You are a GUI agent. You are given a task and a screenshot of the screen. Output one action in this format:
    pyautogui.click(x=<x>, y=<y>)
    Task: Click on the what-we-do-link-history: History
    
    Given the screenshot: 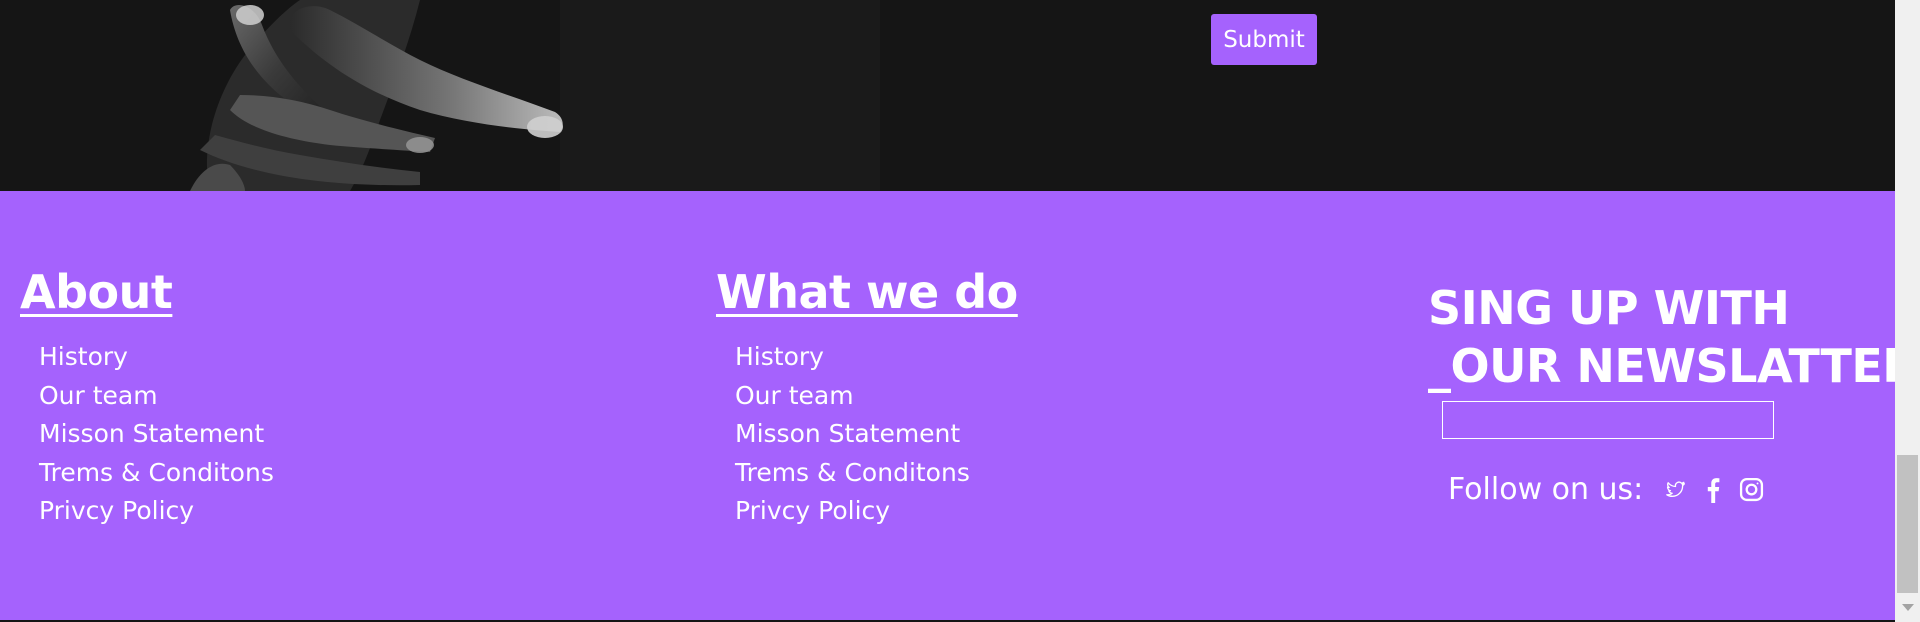 What is the action you would take?
    pyautogui.click(x=876, y=357)
    